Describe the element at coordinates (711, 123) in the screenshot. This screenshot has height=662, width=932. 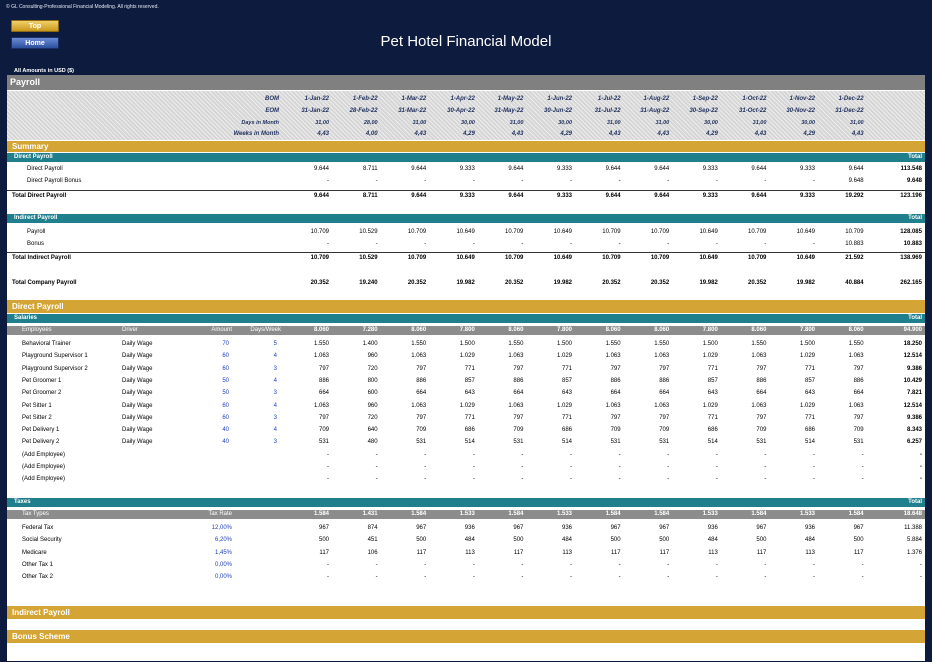
I see `timeline-days-cell: 30,00` at that location.